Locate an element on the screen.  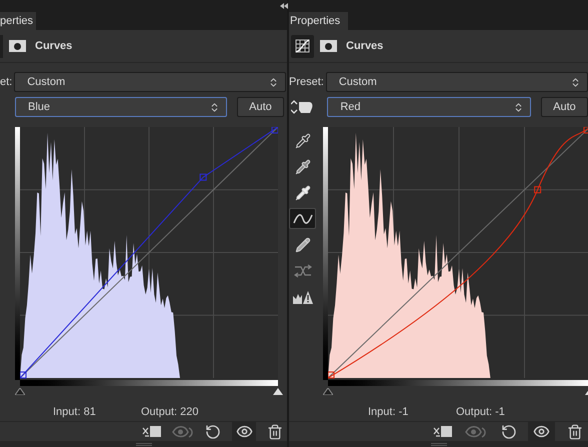
output-readout: Output: 220 is located at coordinates (169, 412).